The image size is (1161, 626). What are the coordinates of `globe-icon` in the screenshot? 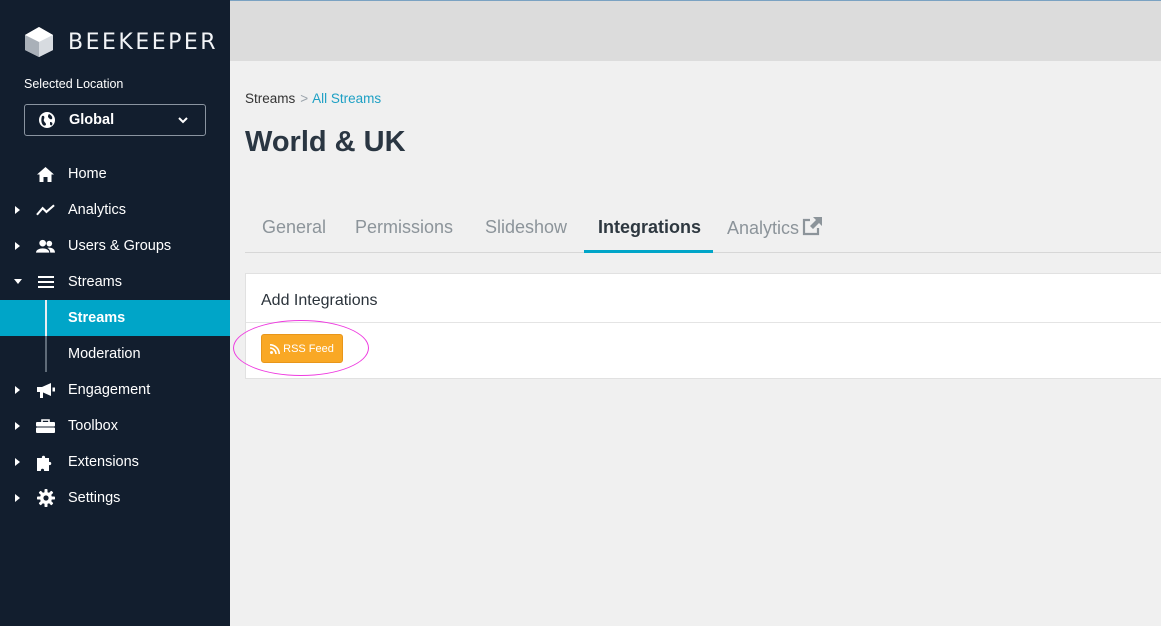 It's located at (47, 120).